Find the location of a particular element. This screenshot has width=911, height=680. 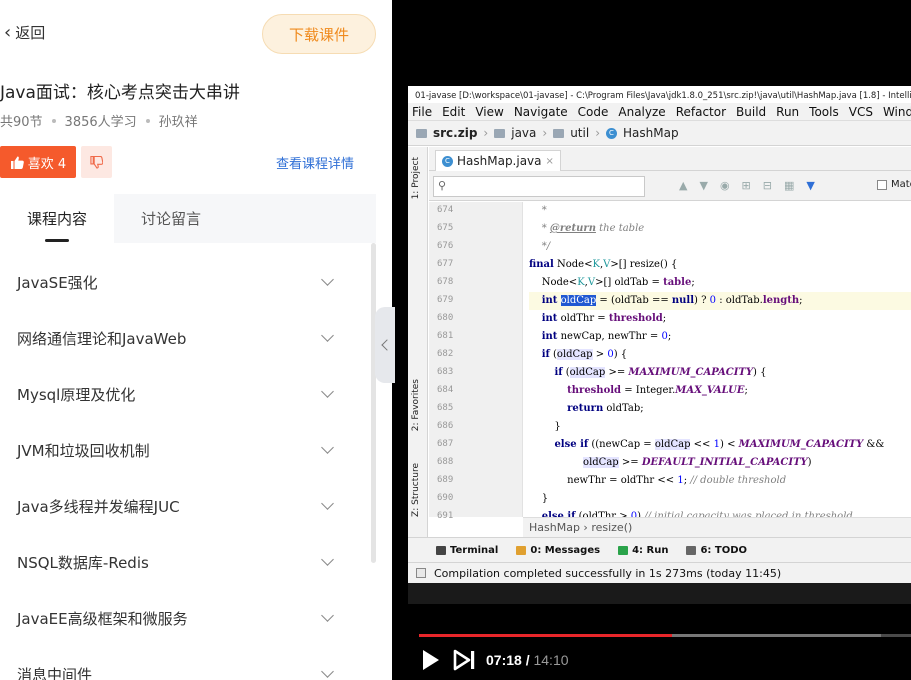

run-label: 4: Run is located at coordinates (650, 550).